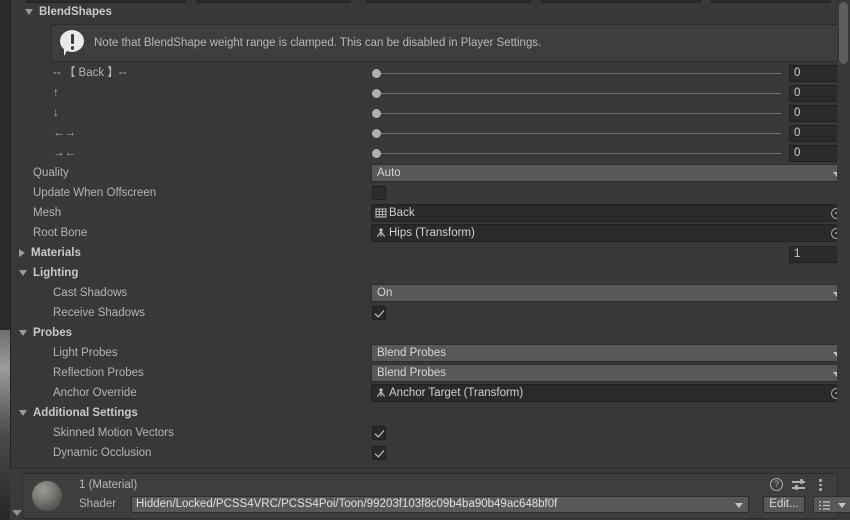 Image resolution: width=850 pixels, height=520 pixels. I want to click on materials-foldout: Materials, so click(50, 253).